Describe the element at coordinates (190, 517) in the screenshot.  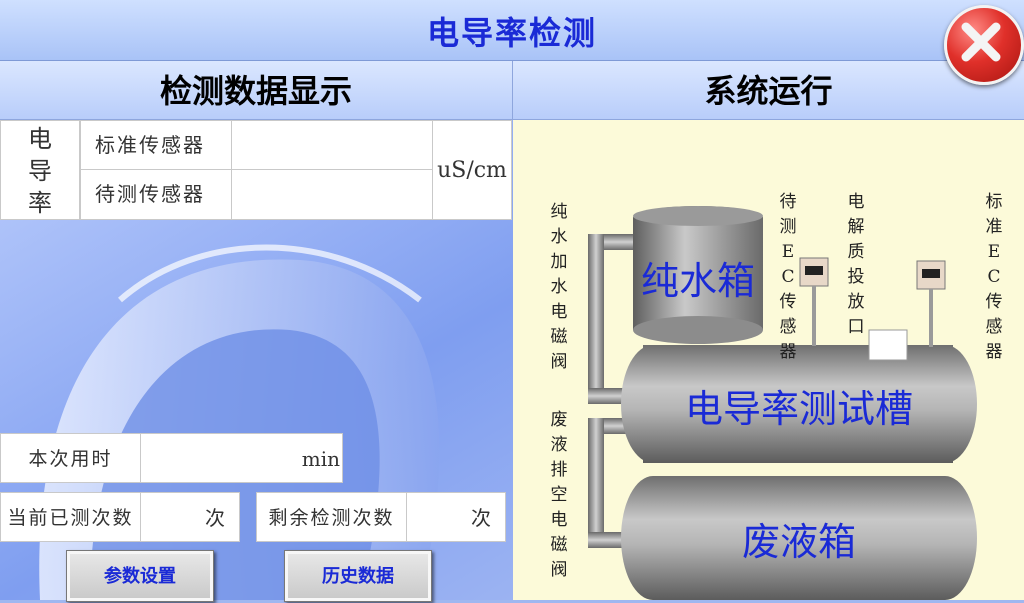
I see `tests-done-value: 次` at that location.